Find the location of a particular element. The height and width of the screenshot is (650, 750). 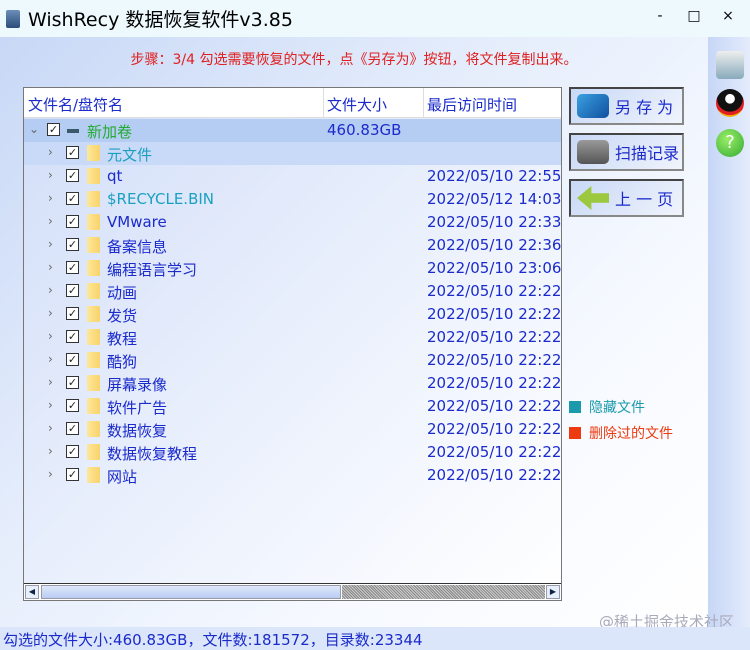

horizontal-scrollbar: ◀ ▶ is located at coordinates (292, 591).